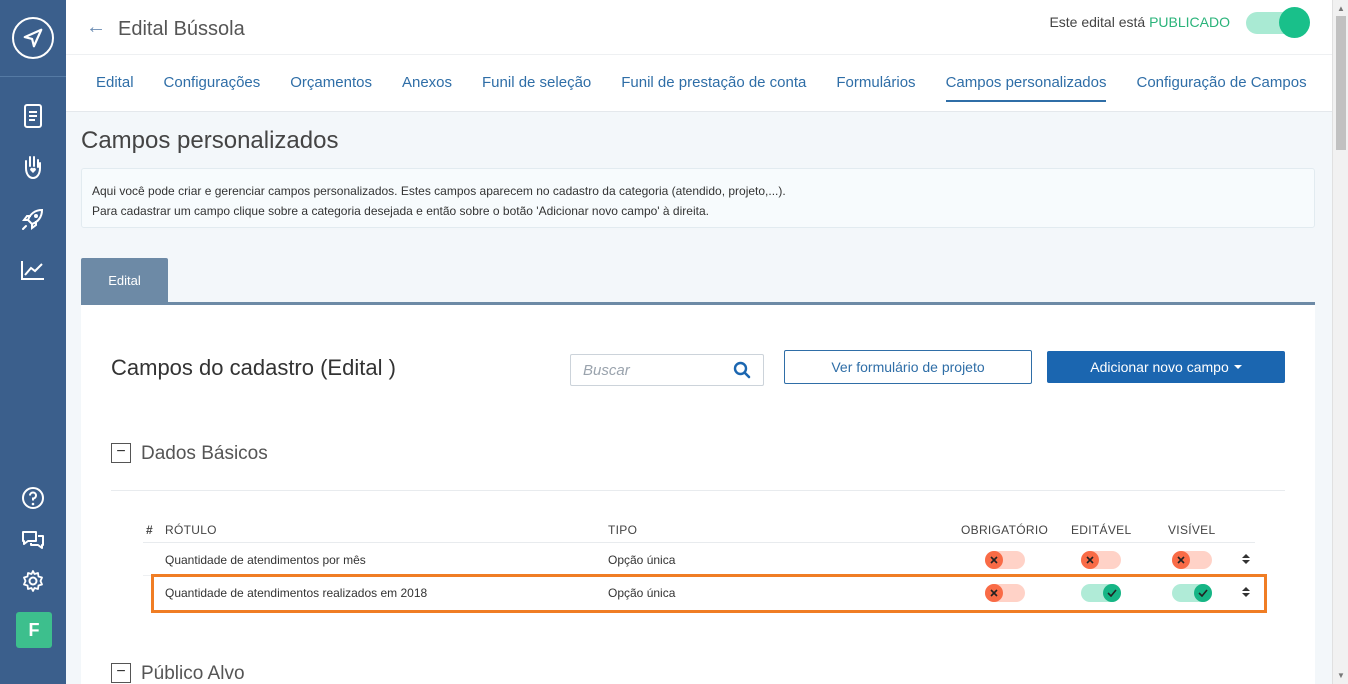 Image resolution: width=1348 pixels, height=684 pixels. Describe the element at coordinates (1341, 8) in the screenshot. I see `scroll-up-icon: ▲` at that location.